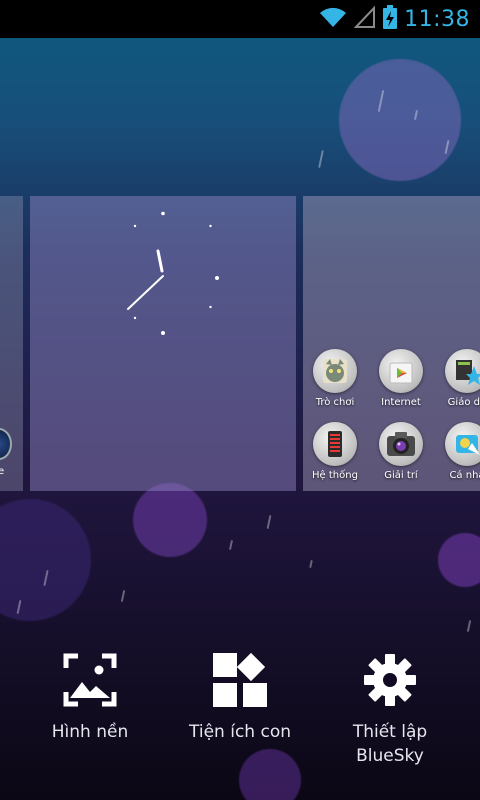 The width and height of the screenshot is (480, 800). Describe the element at coordinates (90, 680) in the screenshot. I see `wallpaper-icon` at that location.